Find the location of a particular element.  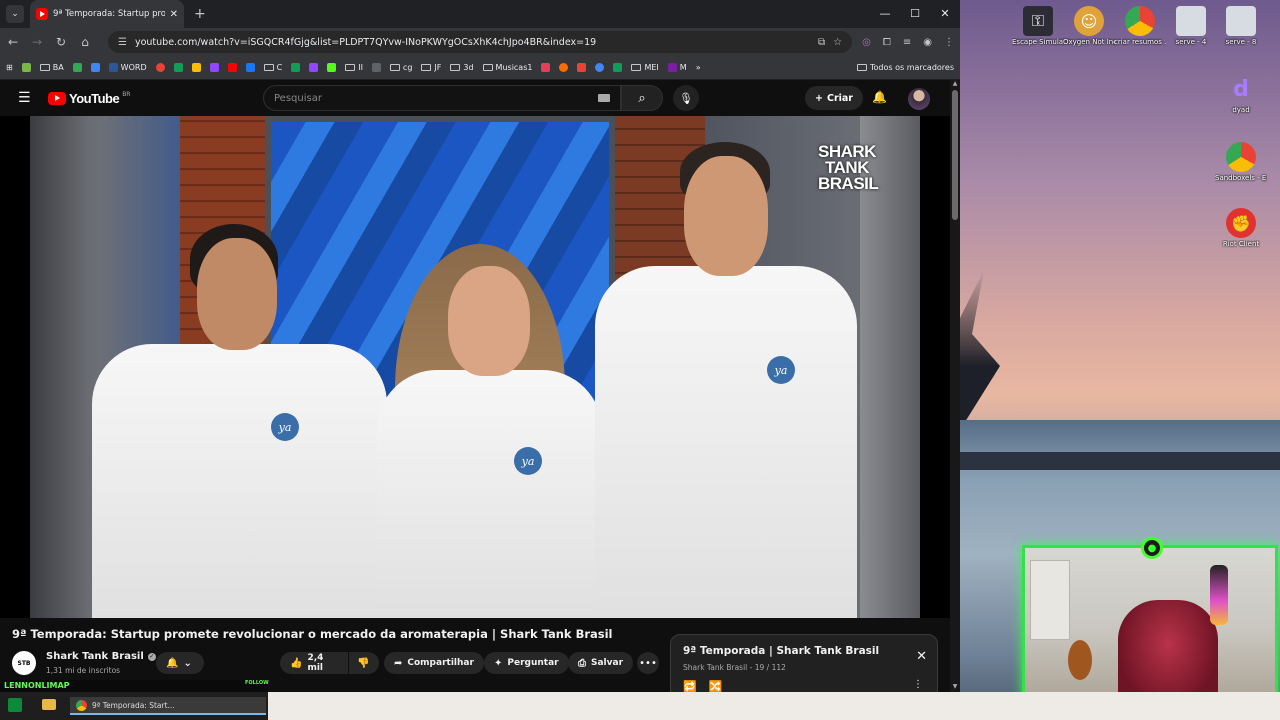

playlist-menu-icon: ⋮ is located at coordinates (918, 684).